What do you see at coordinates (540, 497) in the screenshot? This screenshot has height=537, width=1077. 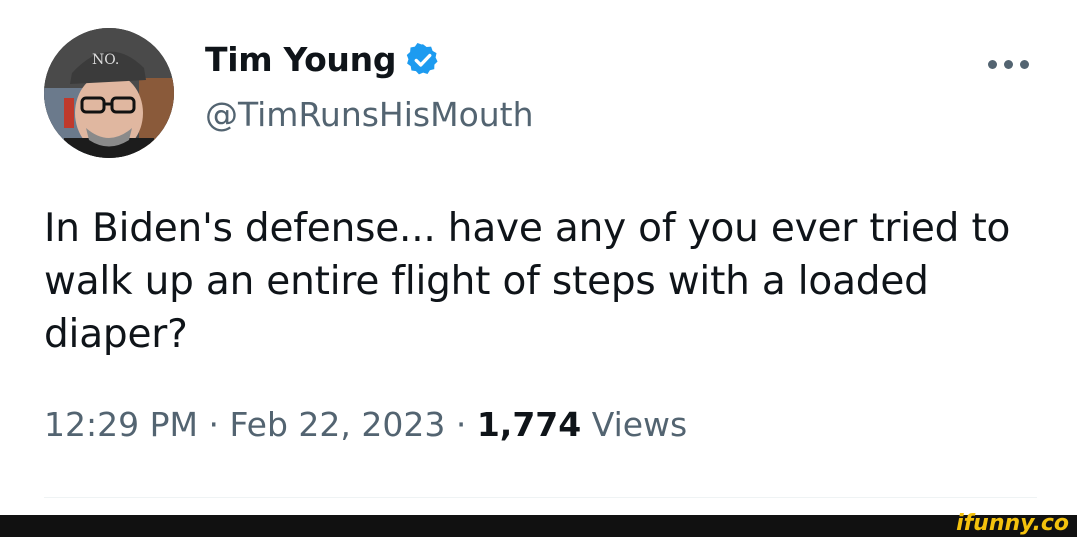 I see `divider` at bounding box center [540, 497].